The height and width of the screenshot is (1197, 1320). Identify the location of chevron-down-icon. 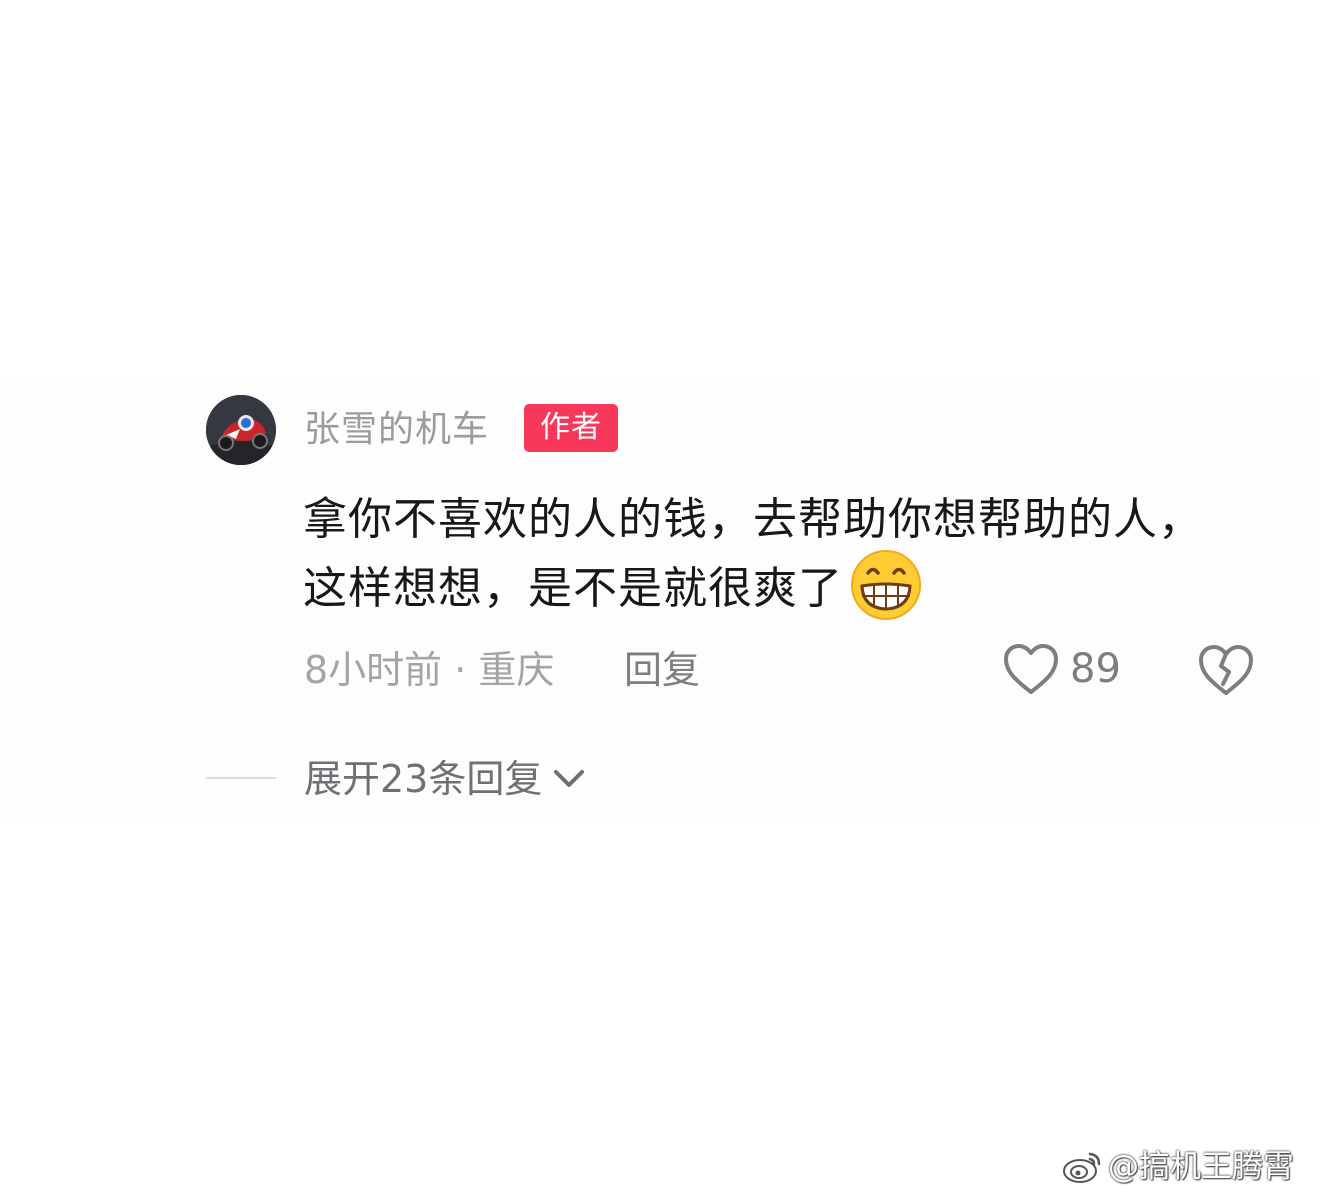
(569, 778).